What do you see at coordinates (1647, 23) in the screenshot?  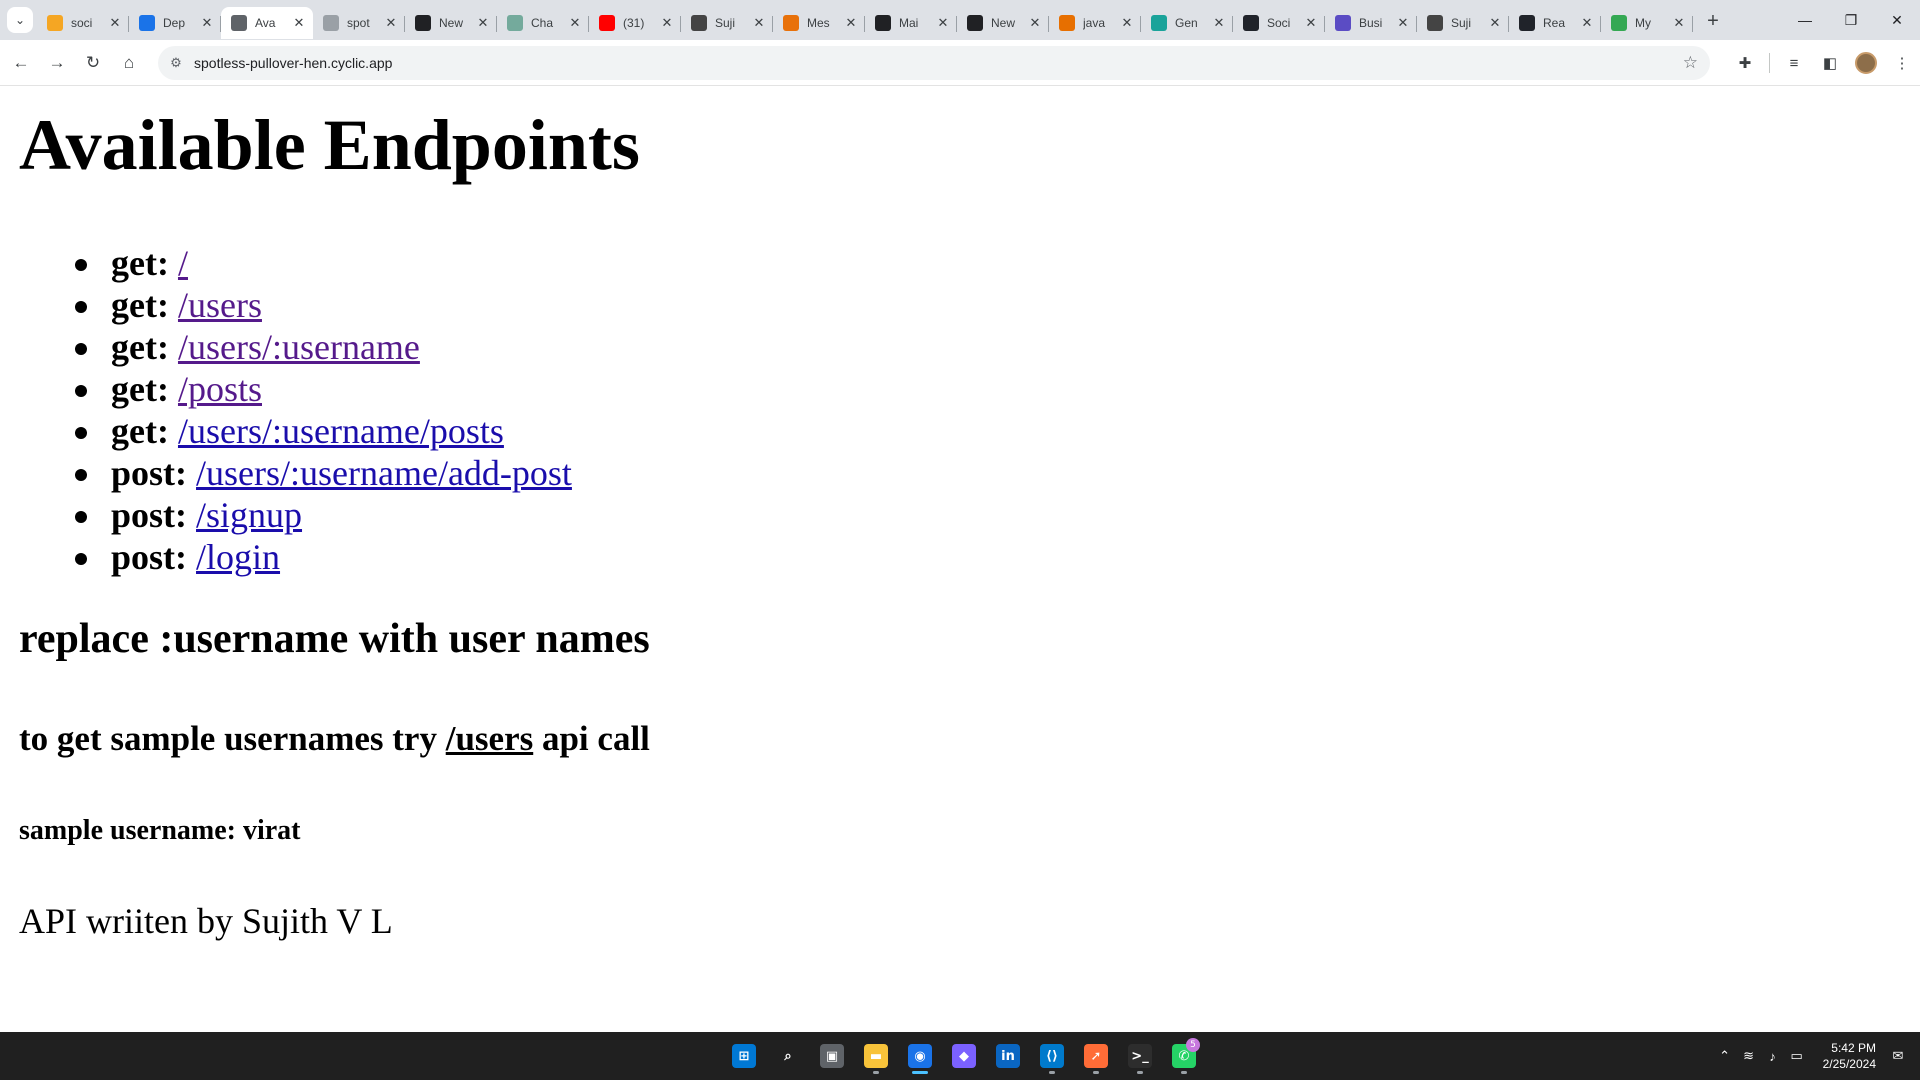 I see `tab: My ✕` at bounding box center [1647, 23].